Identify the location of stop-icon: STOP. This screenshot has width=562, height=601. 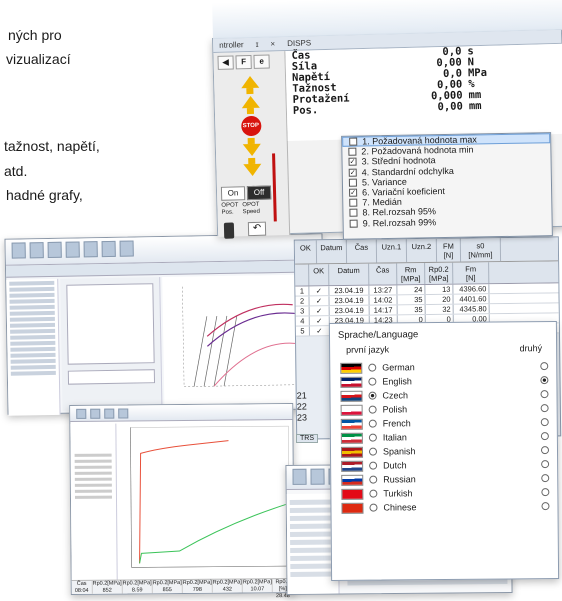
(251, 126).